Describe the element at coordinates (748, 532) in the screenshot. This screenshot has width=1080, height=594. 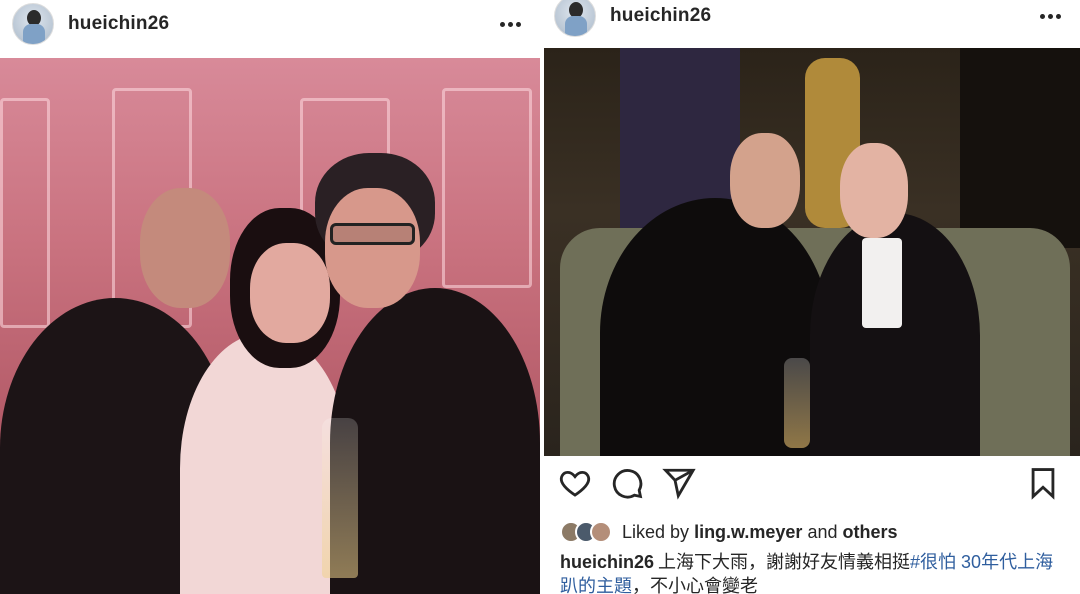
I see `liked-by-user: ling.w.meyer` at that location.